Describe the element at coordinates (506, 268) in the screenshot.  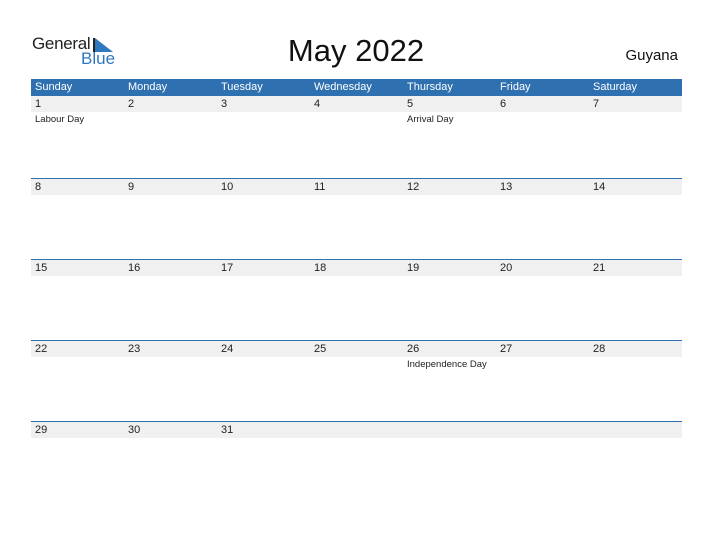
I see `day-number: 20` at that location.